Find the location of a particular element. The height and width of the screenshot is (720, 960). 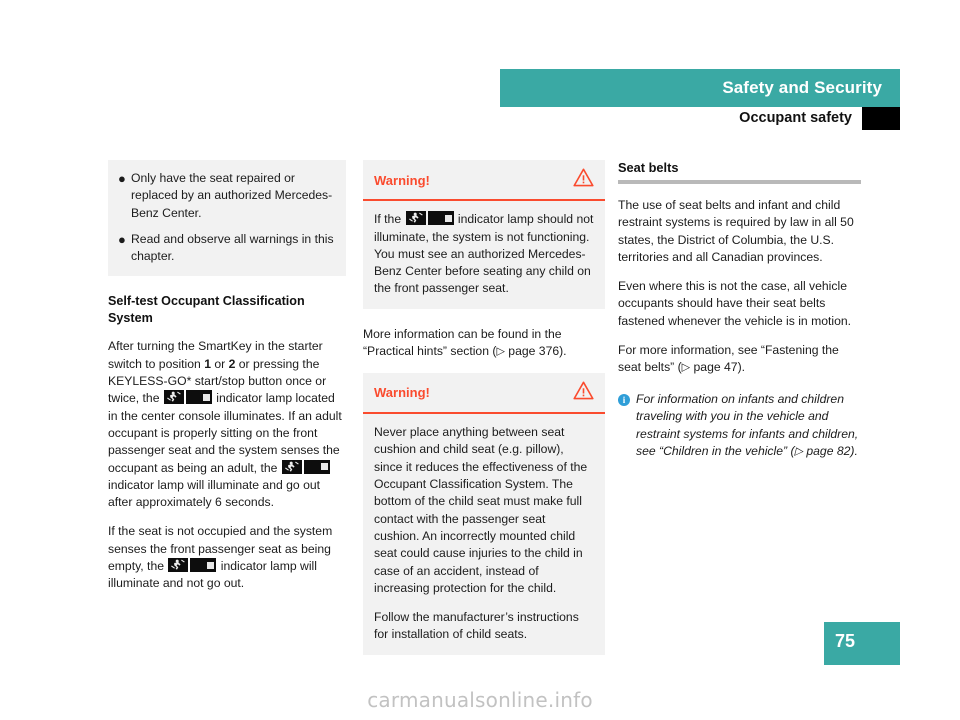

text-fragment: page 82). is located at coordinates (830, 451).